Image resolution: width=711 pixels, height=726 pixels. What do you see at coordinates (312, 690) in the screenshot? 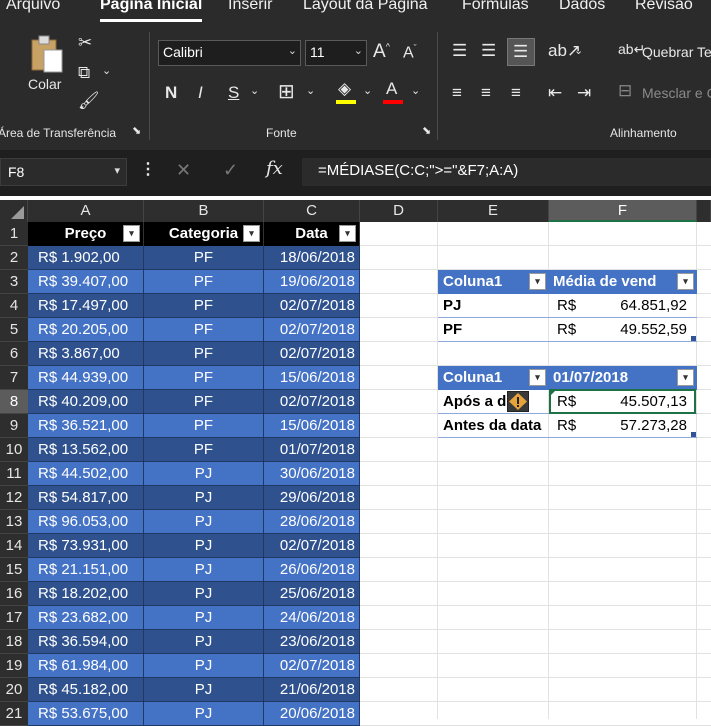
I see `table-cell: 21/06/2018` at bounding box center [312, 690].